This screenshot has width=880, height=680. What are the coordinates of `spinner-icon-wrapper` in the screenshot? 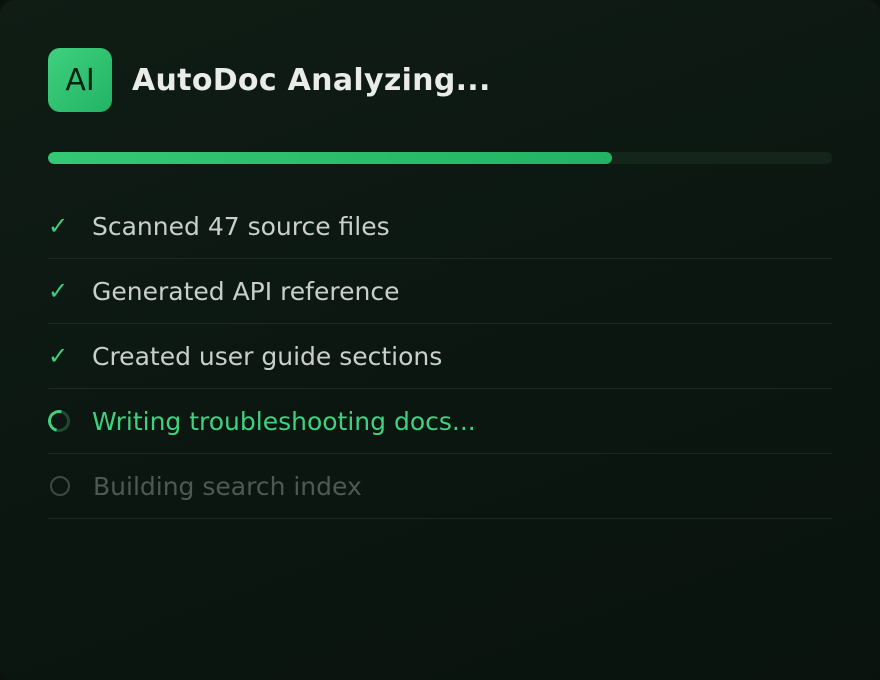 It's located at (59, 421).